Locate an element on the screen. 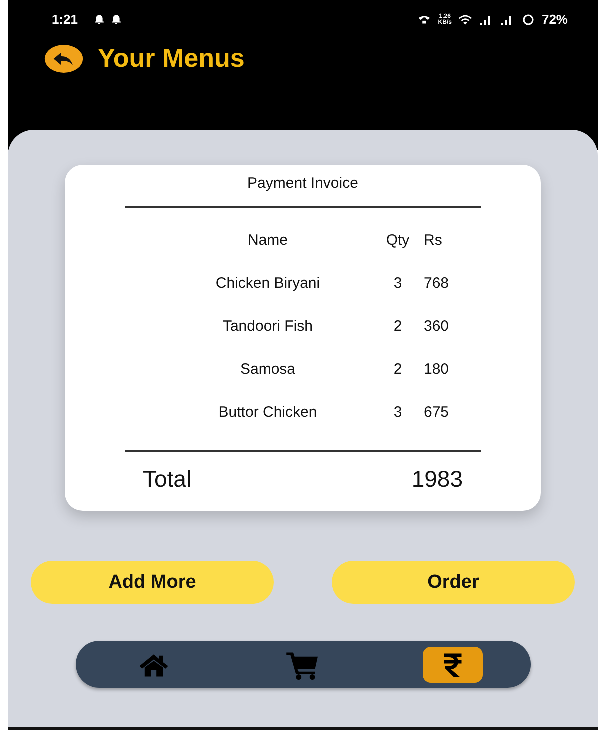 The image size is (598, 730). call-icon is located at coordinates (424, 20).